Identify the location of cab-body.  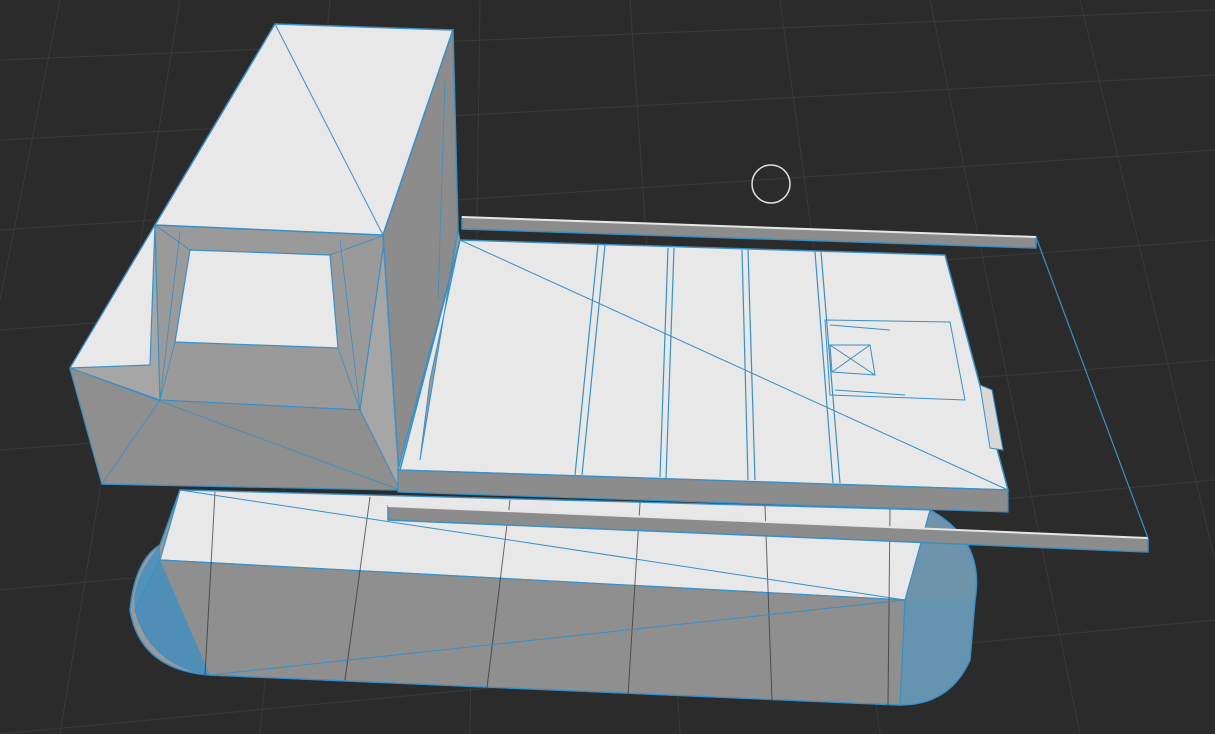
(234, 357).